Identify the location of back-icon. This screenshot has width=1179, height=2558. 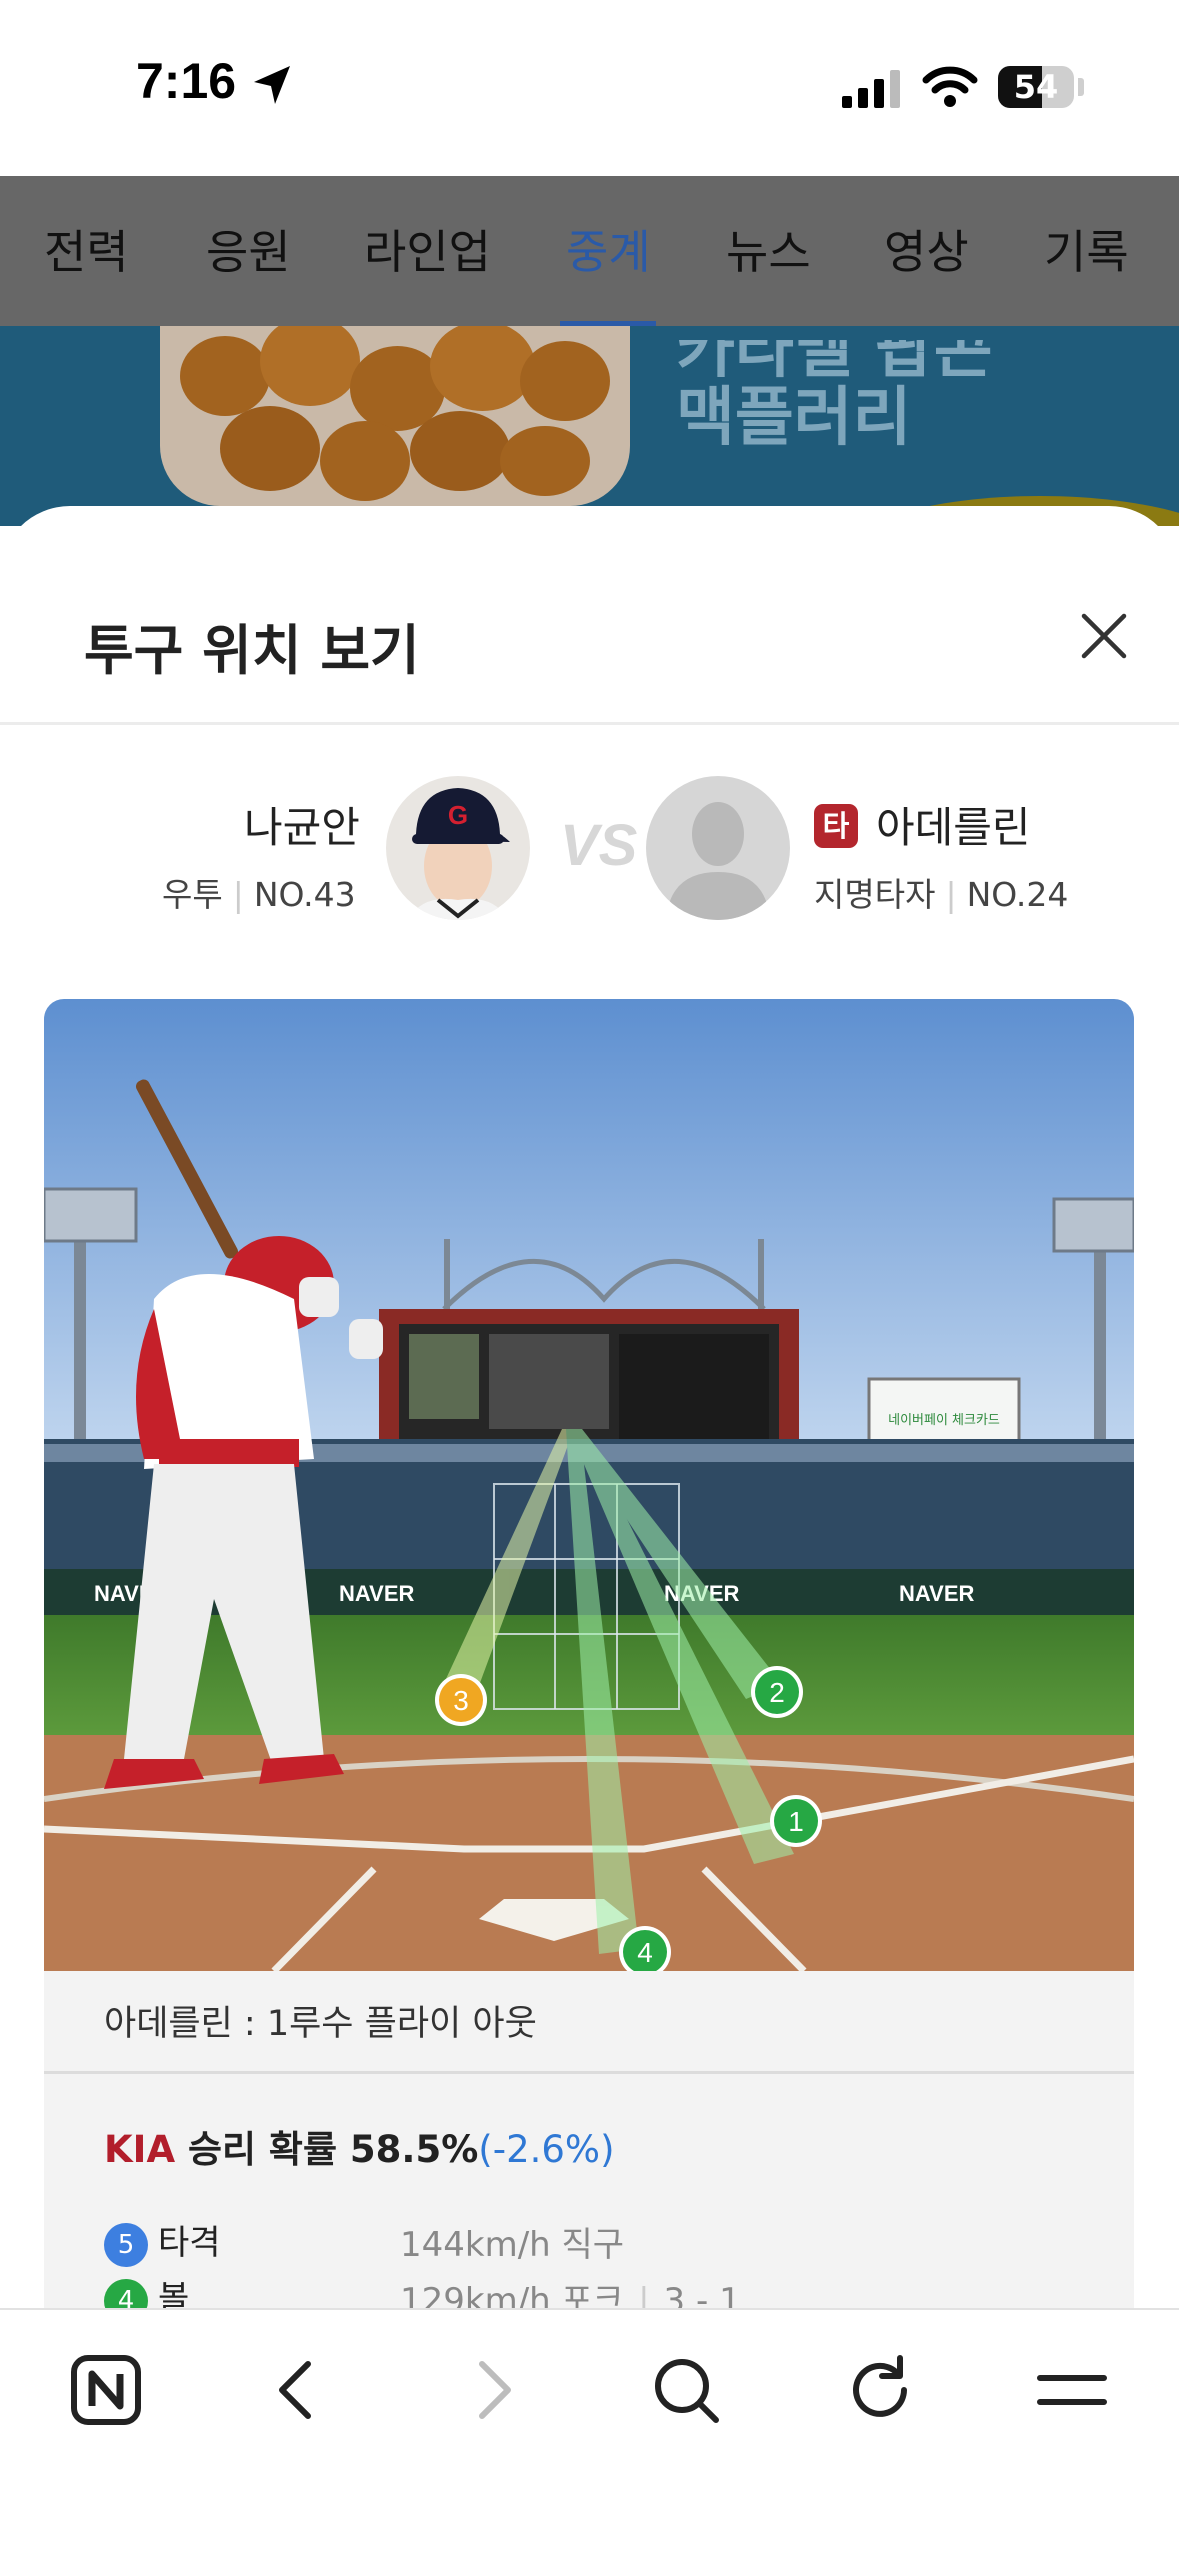
(298, 2390).